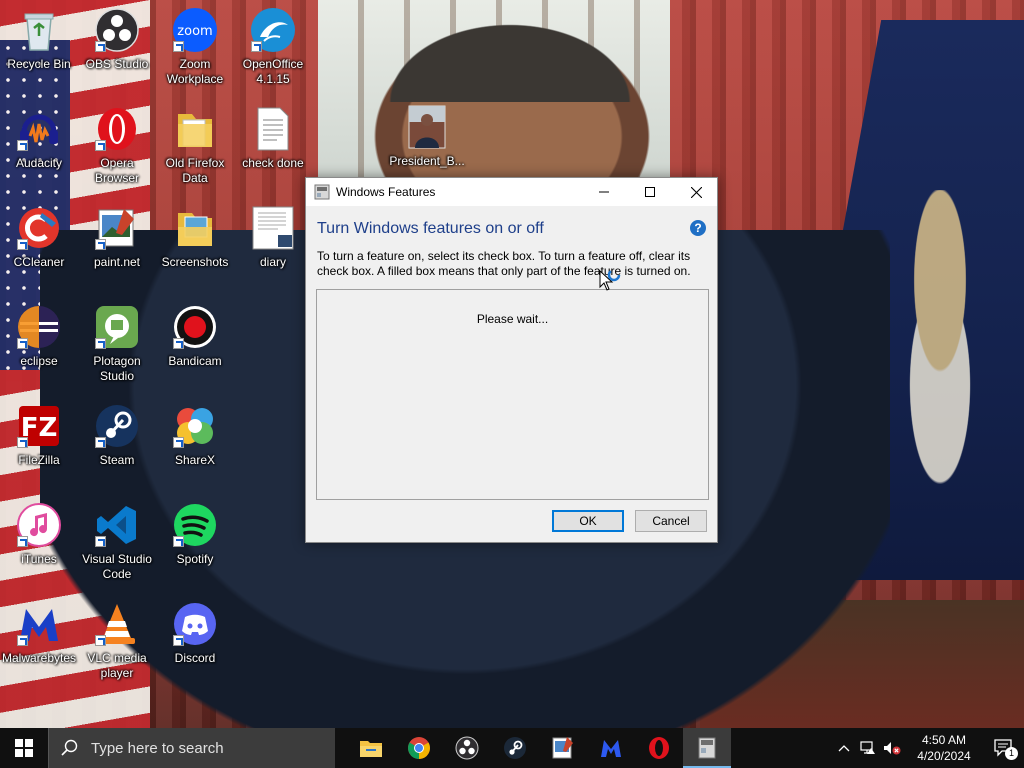  I want to click on help-icon: ?, so click(698, 228).